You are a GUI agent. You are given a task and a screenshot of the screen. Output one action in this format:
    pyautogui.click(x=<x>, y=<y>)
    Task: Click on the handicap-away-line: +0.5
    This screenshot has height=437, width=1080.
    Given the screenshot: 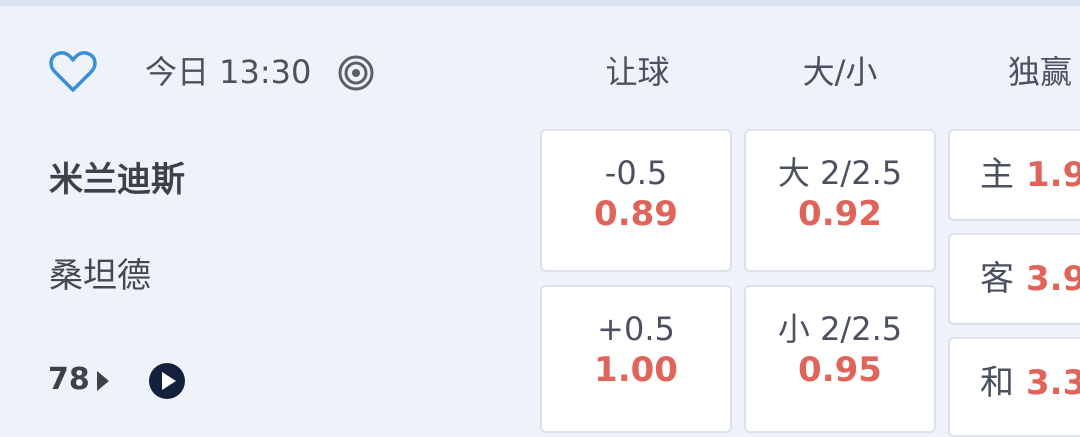 What is the action you would take?
    pyautogui.click(x=636, y=329)
    